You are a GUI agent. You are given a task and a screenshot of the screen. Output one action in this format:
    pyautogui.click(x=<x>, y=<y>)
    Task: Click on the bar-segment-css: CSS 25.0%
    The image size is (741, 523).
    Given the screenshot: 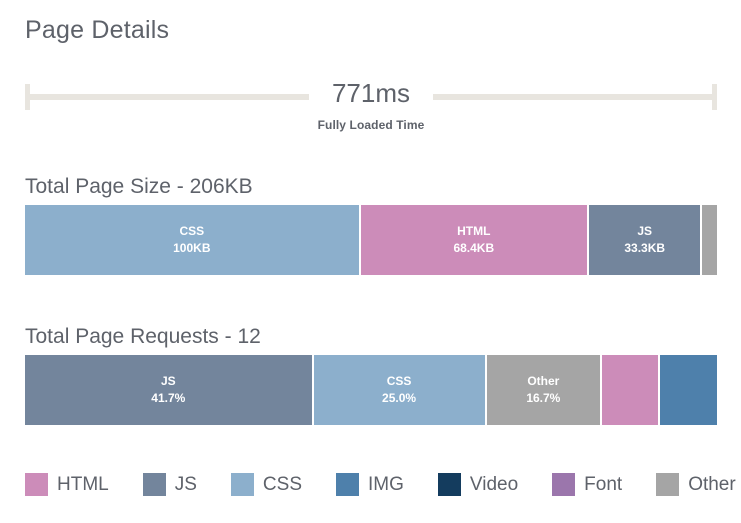 What is the action you would take?
    pyautogui.click(x=400, y=390)
    